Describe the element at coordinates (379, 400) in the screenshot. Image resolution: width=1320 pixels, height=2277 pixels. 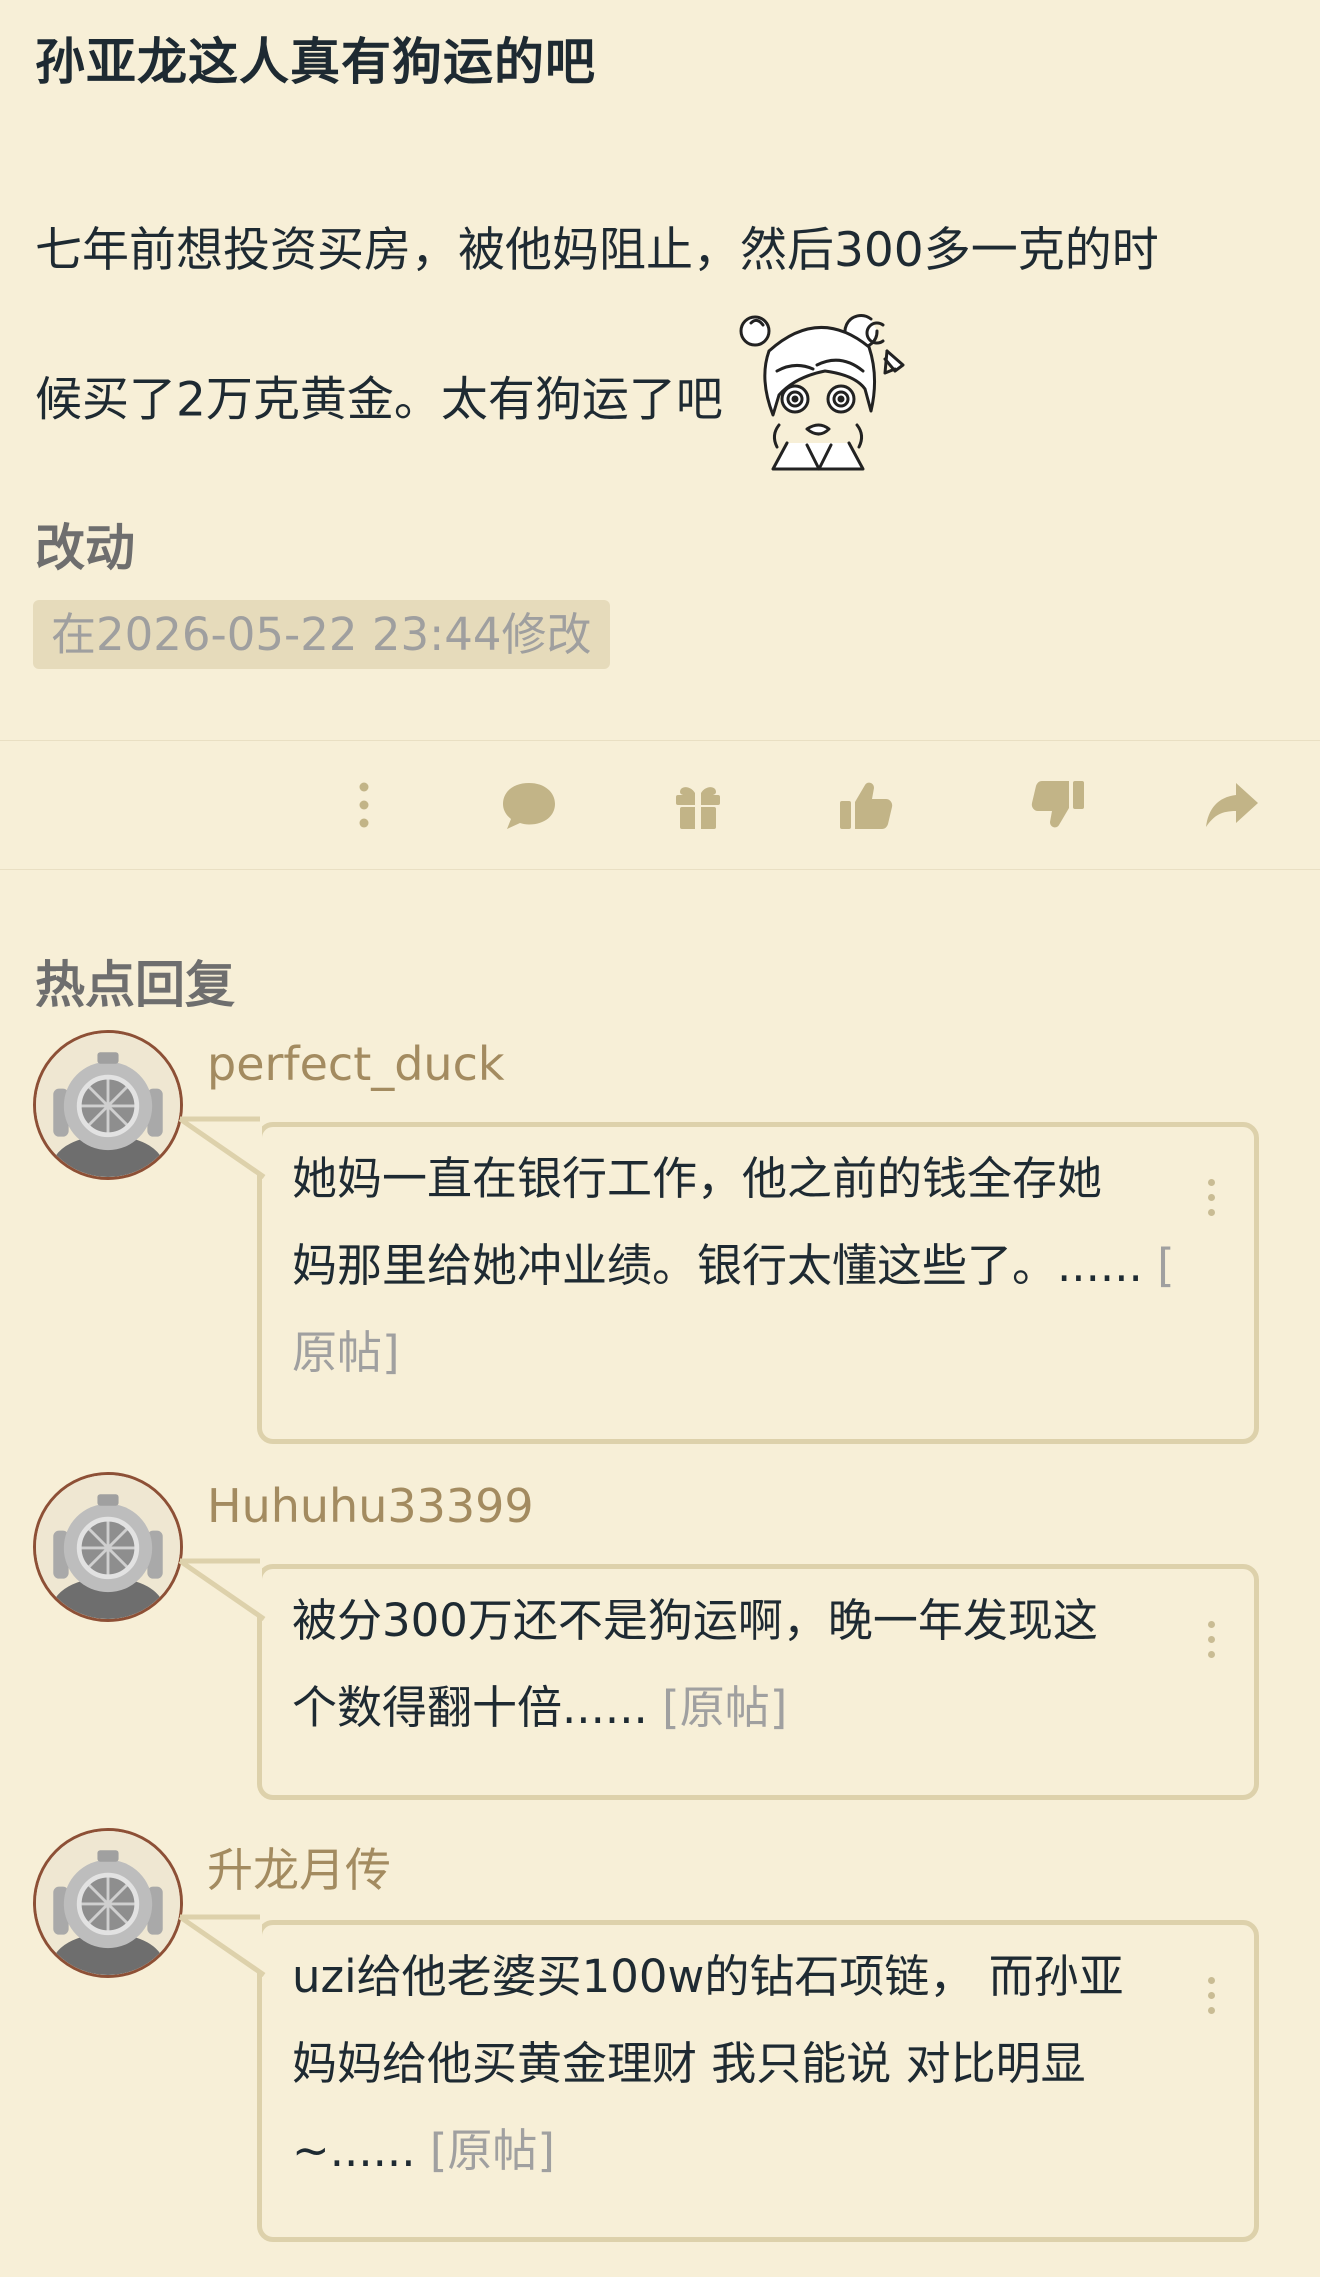
I see `post-body-text: 候买了2万克黄金。太有狗运了吧` at that location.